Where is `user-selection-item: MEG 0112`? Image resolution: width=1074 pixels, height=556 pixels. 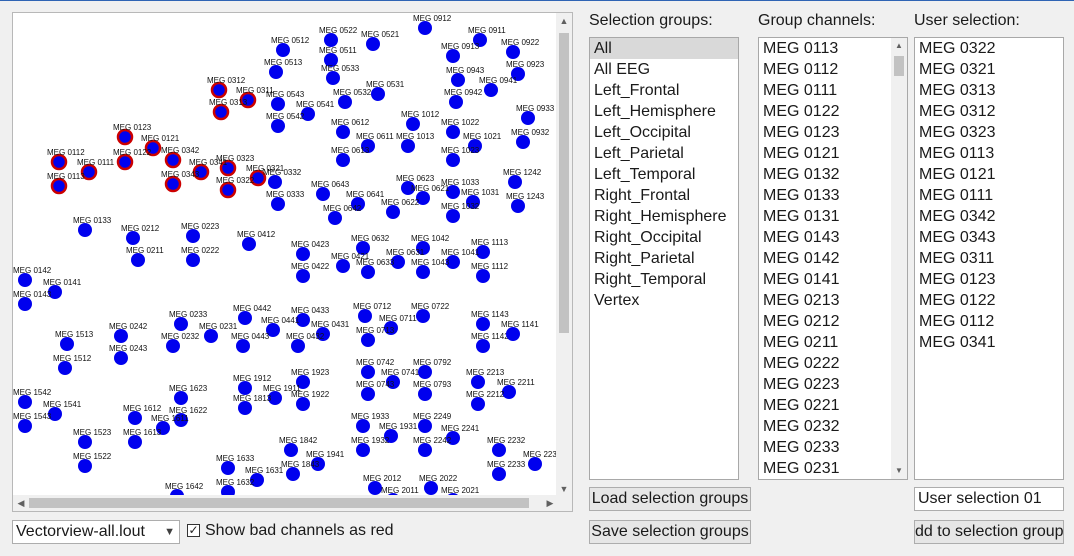
user-selection-item: MEG 0112 is located at coordinates (989, 321).